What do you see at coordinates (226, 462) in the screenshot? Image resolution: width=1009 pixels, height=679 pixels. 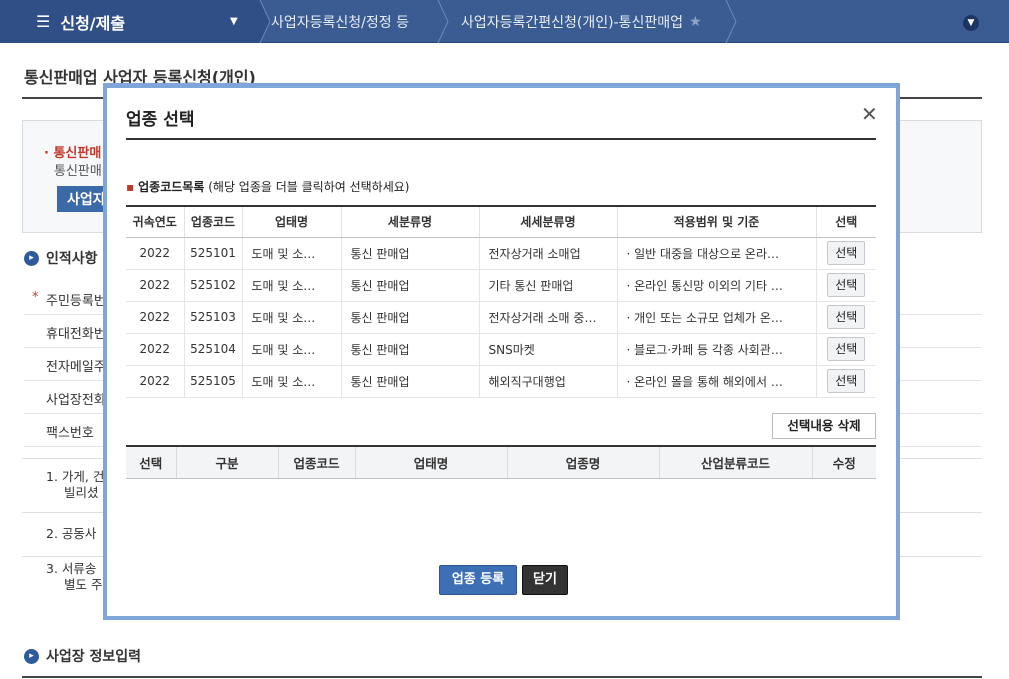 I see `column-header: 구분` at bounding box center [226, 462].